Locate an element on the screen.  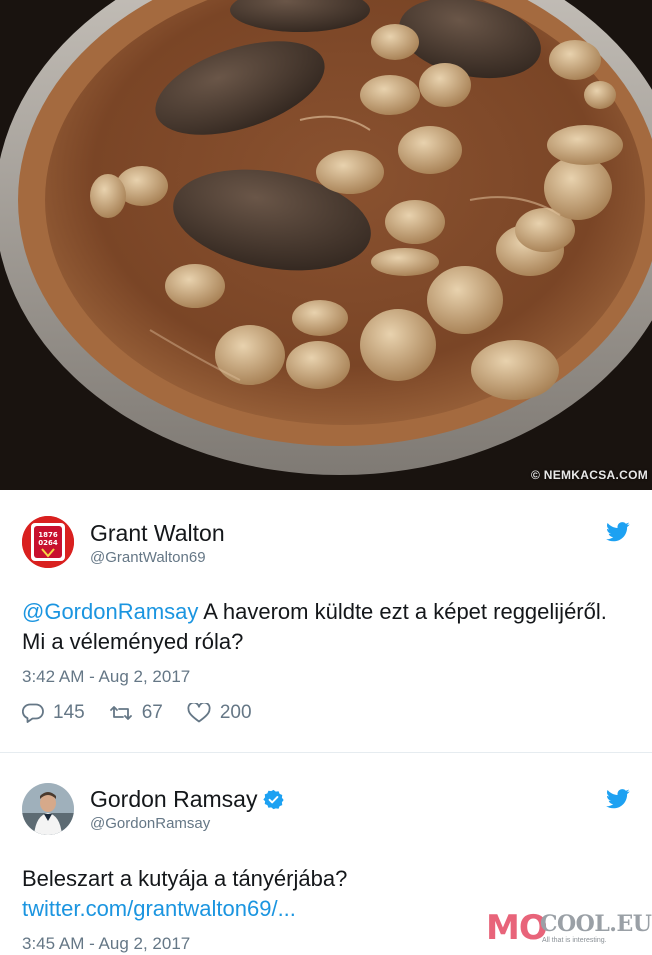
tweet-actions: 145 67 200 is located at coordinates (149, 713).